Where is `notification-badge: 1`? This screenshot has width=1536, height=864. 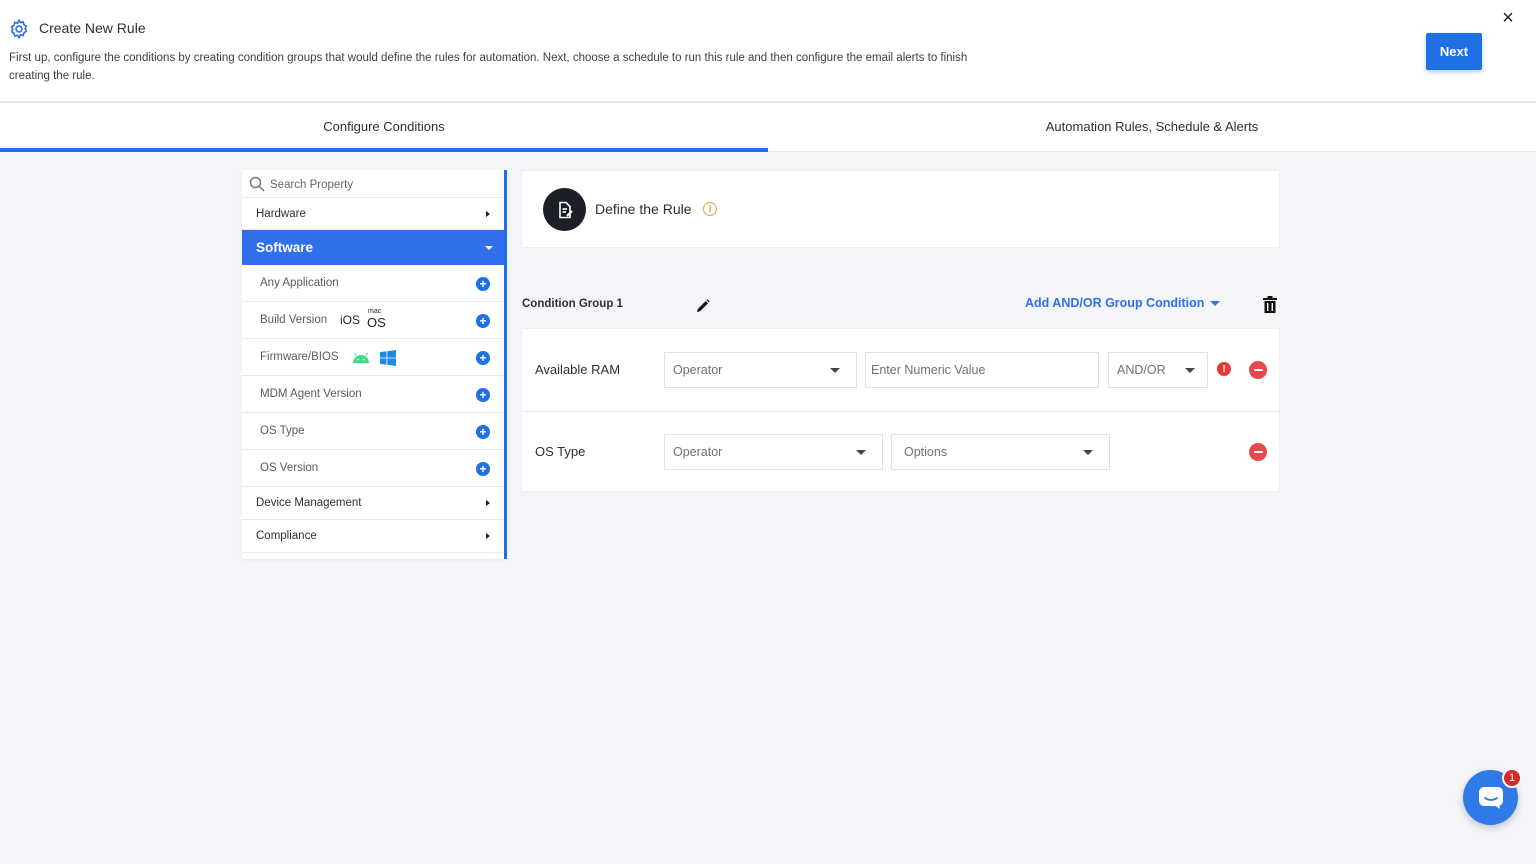 notification-badge: 1 is located at coordinates (1512, 778).